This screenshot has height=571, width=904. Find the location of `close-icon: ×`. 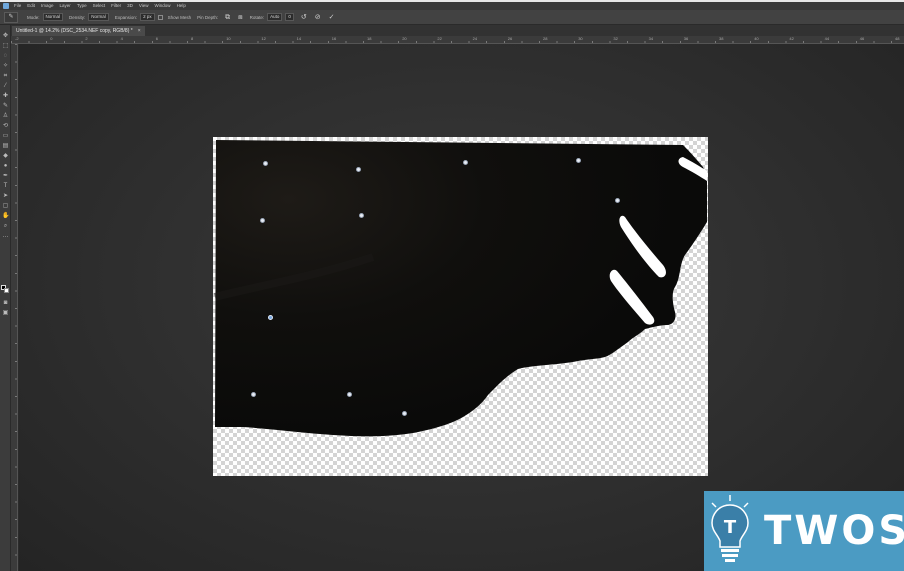

close-icon: × is located at coordinates (139, 31).